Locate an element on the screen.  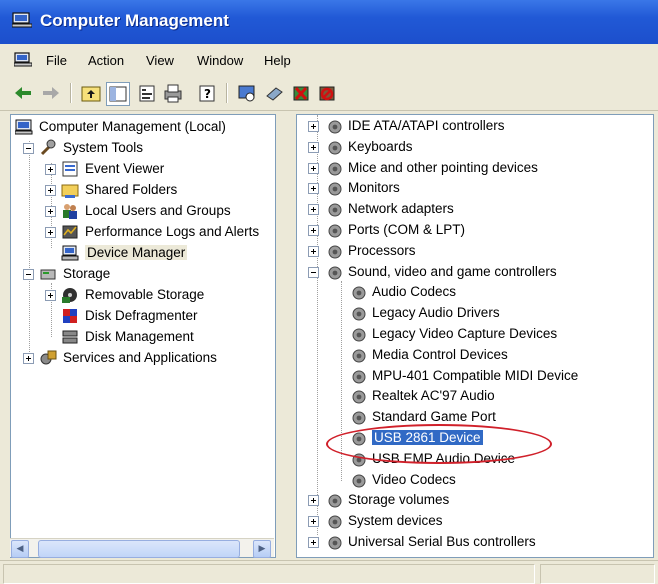
window-title: Computer Management is located at coordinates (134, 20).